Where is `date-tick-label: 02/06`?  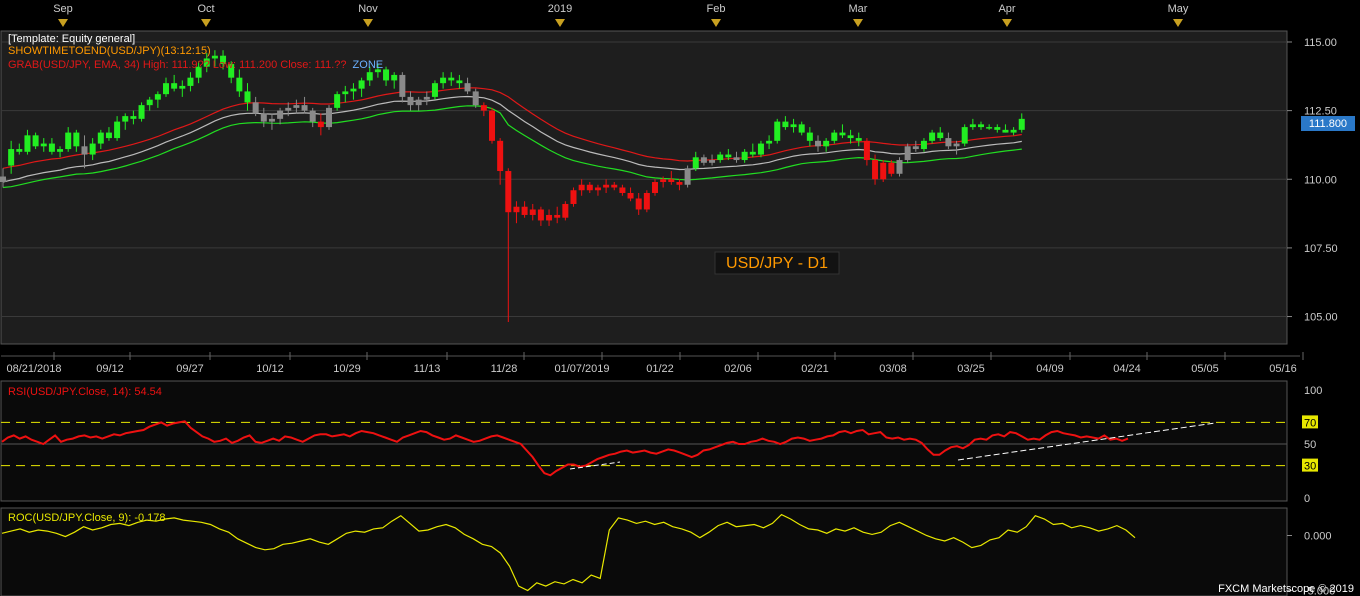 date-tick-label: 02/06 is located at coordinates (738, 369).